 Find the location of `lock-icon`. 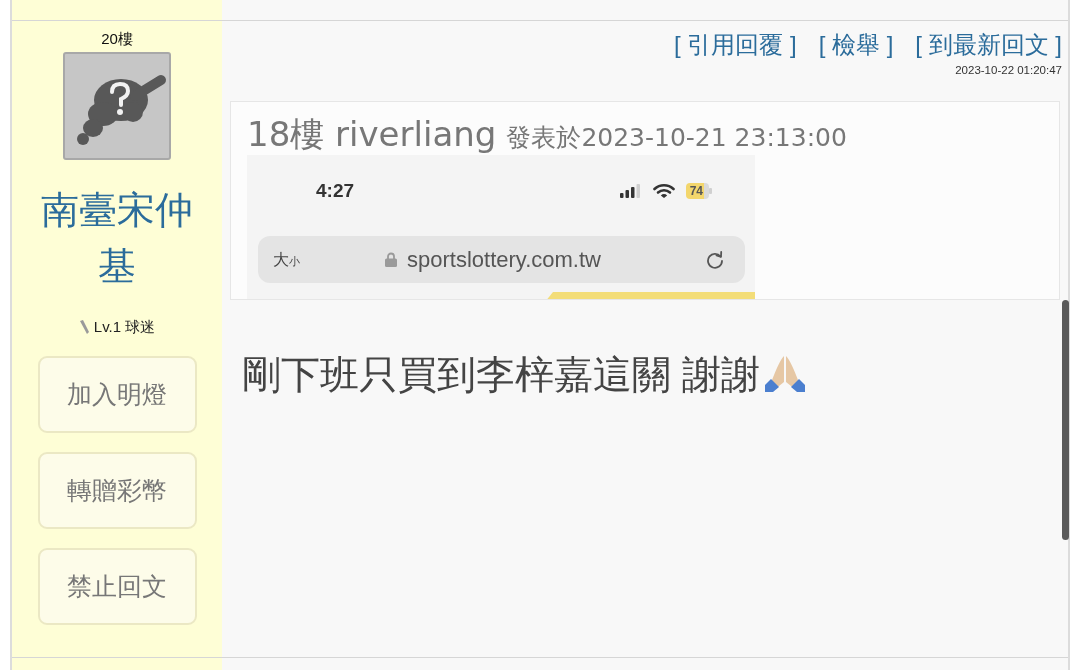

lock-icon is located at coordinates (391, 259).